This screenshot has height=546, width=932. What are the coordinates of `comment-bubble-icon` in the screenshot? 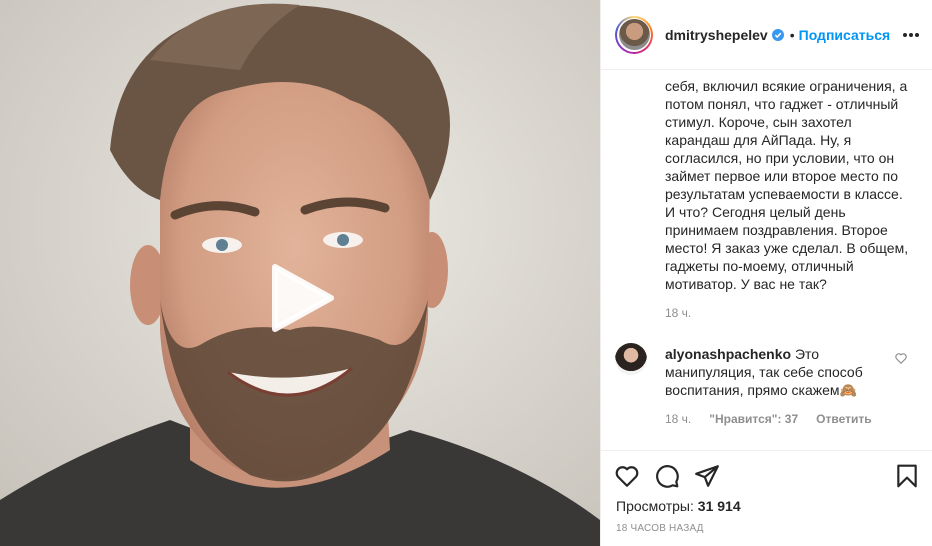 It's located at (667, 476).